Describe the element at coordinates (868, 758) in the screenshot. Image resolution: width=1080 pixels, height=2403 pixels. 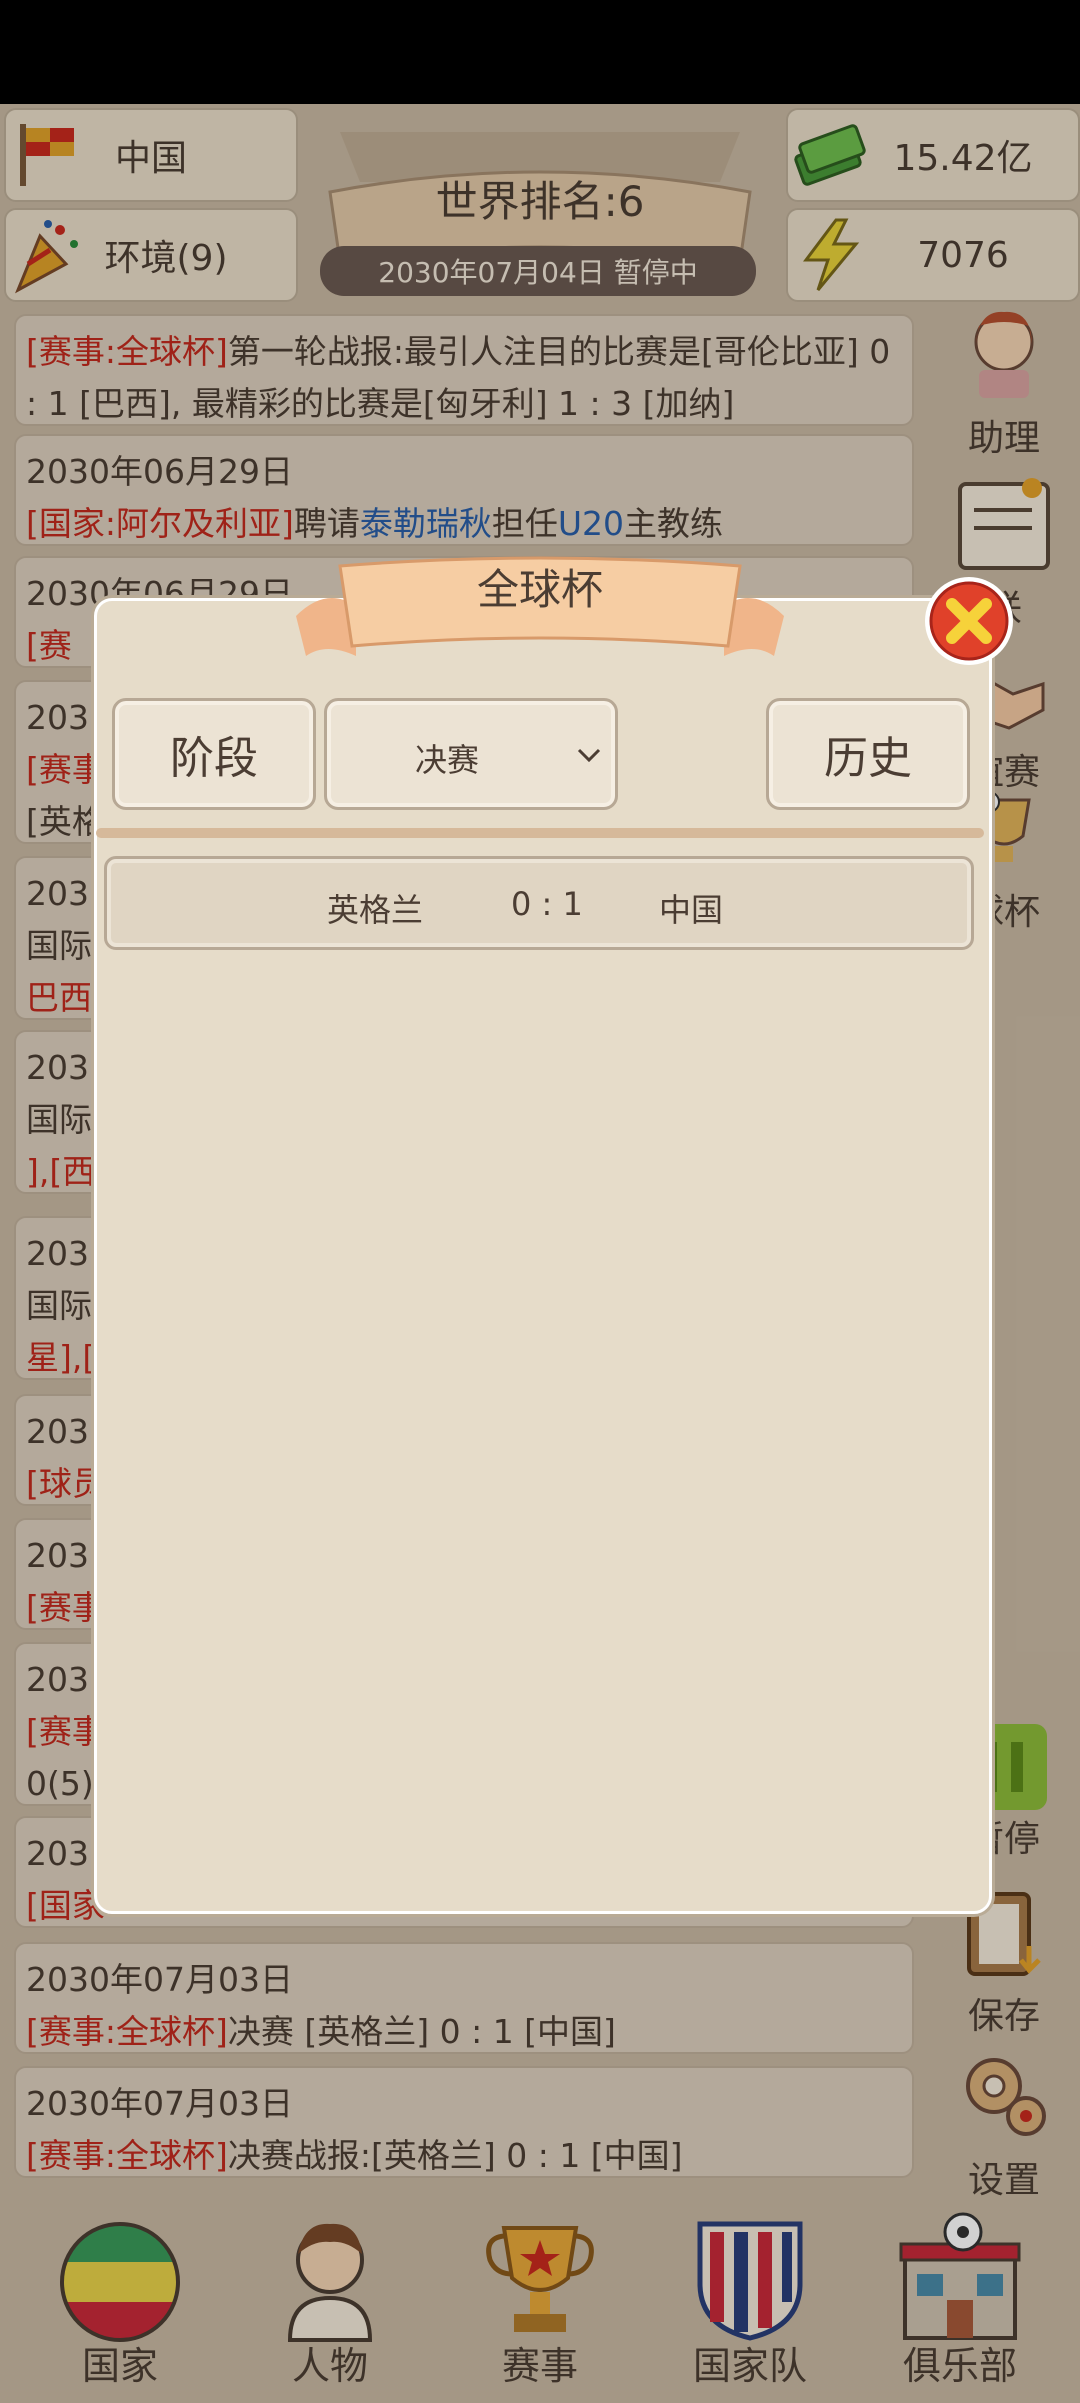
I see `history-label: 历史` at that location.